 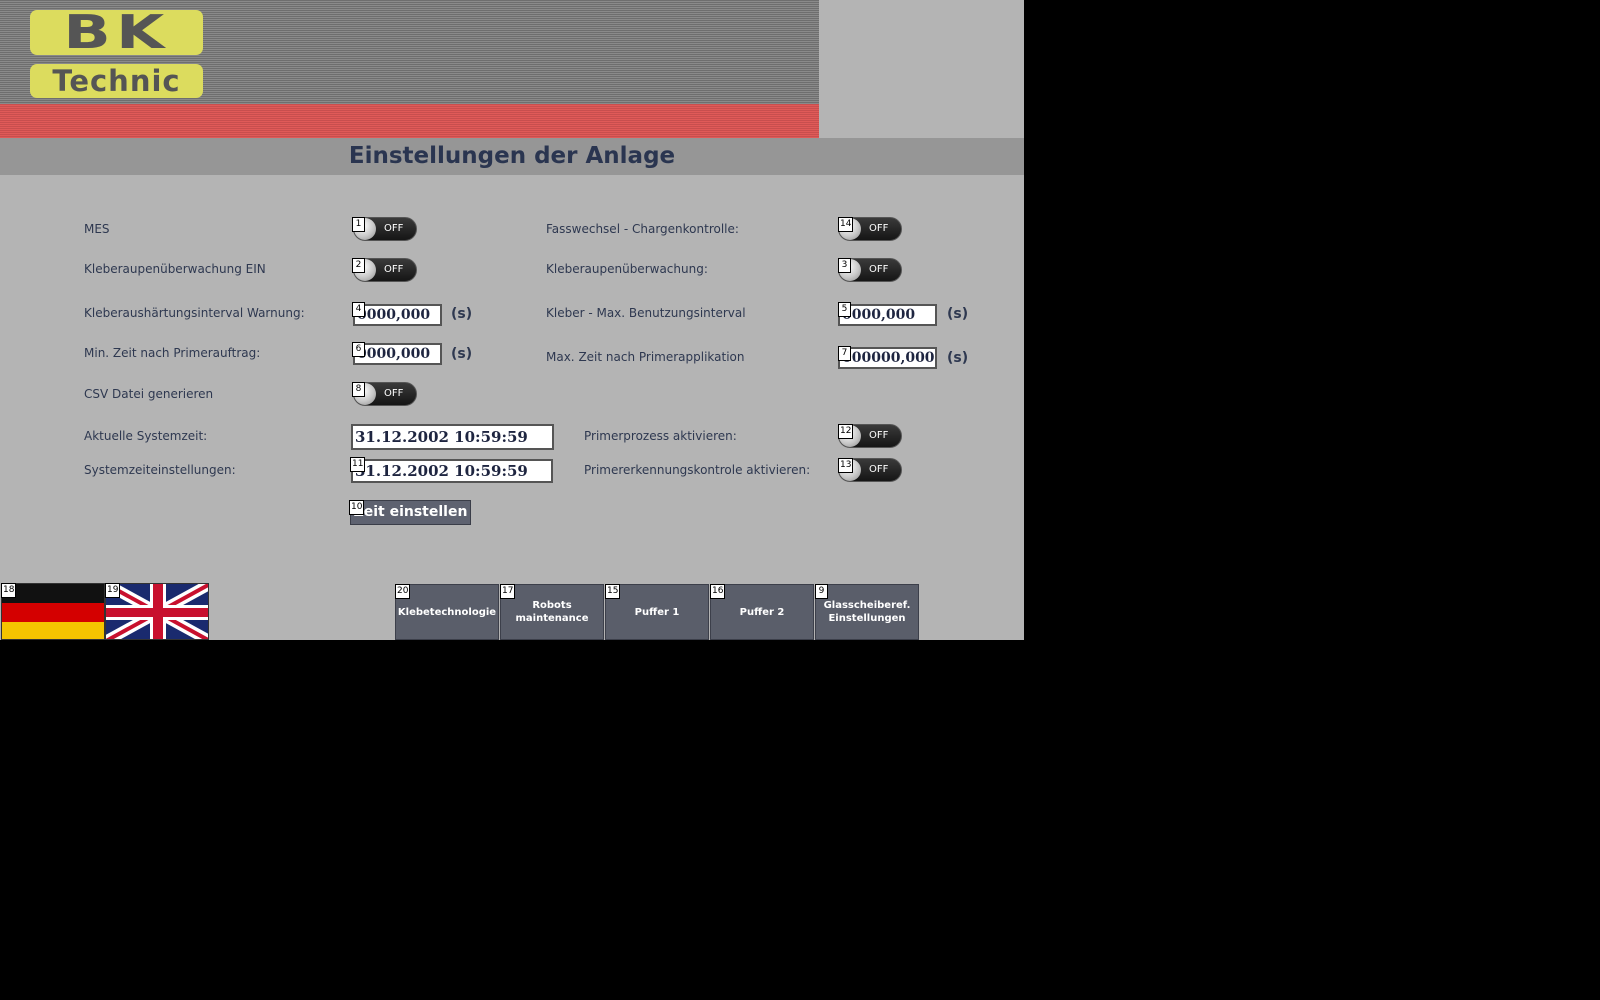 I want to click on page-title: Einstellungen der Anlage, so click(x=512, y=156).